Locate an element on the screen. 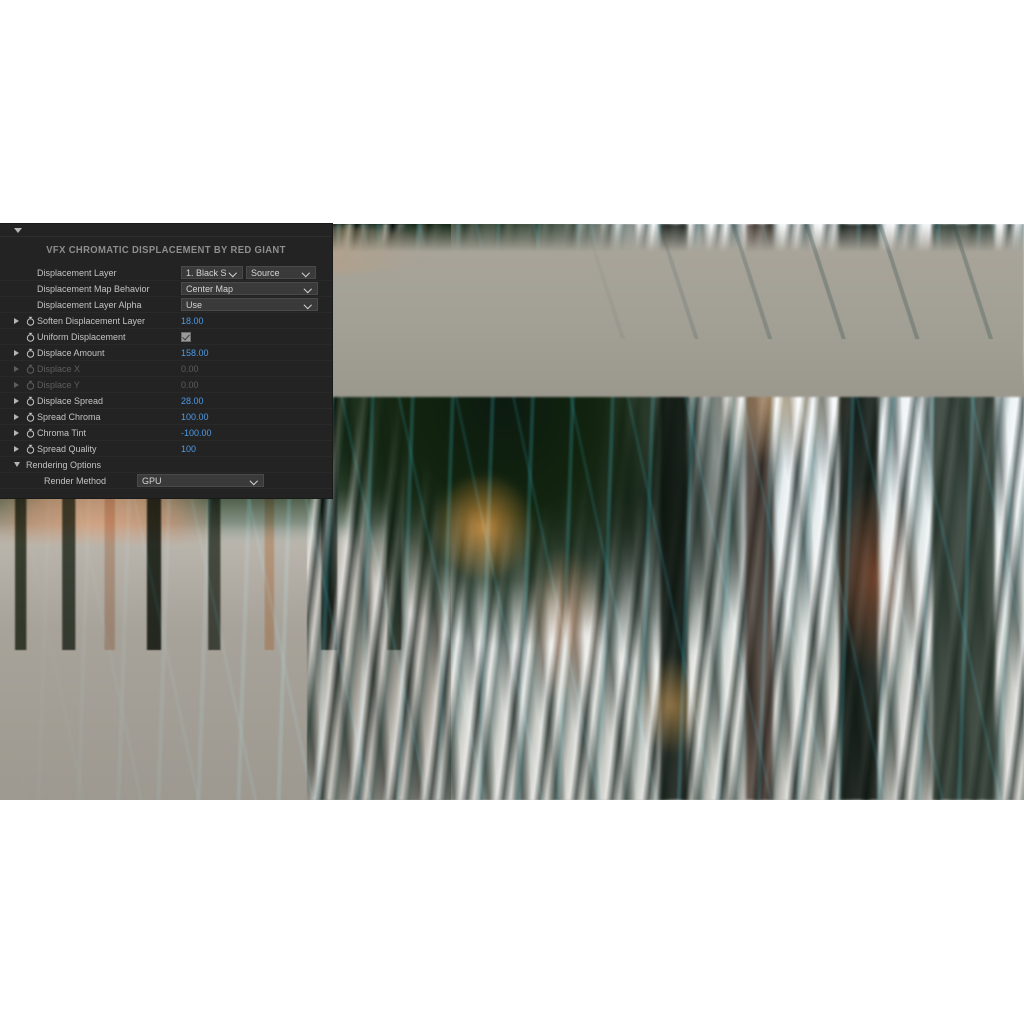 Image resolution: width=1024 pixels, height=1024 pixels. row-render-method: Render Method GPU is located at coordinates (166, 481).